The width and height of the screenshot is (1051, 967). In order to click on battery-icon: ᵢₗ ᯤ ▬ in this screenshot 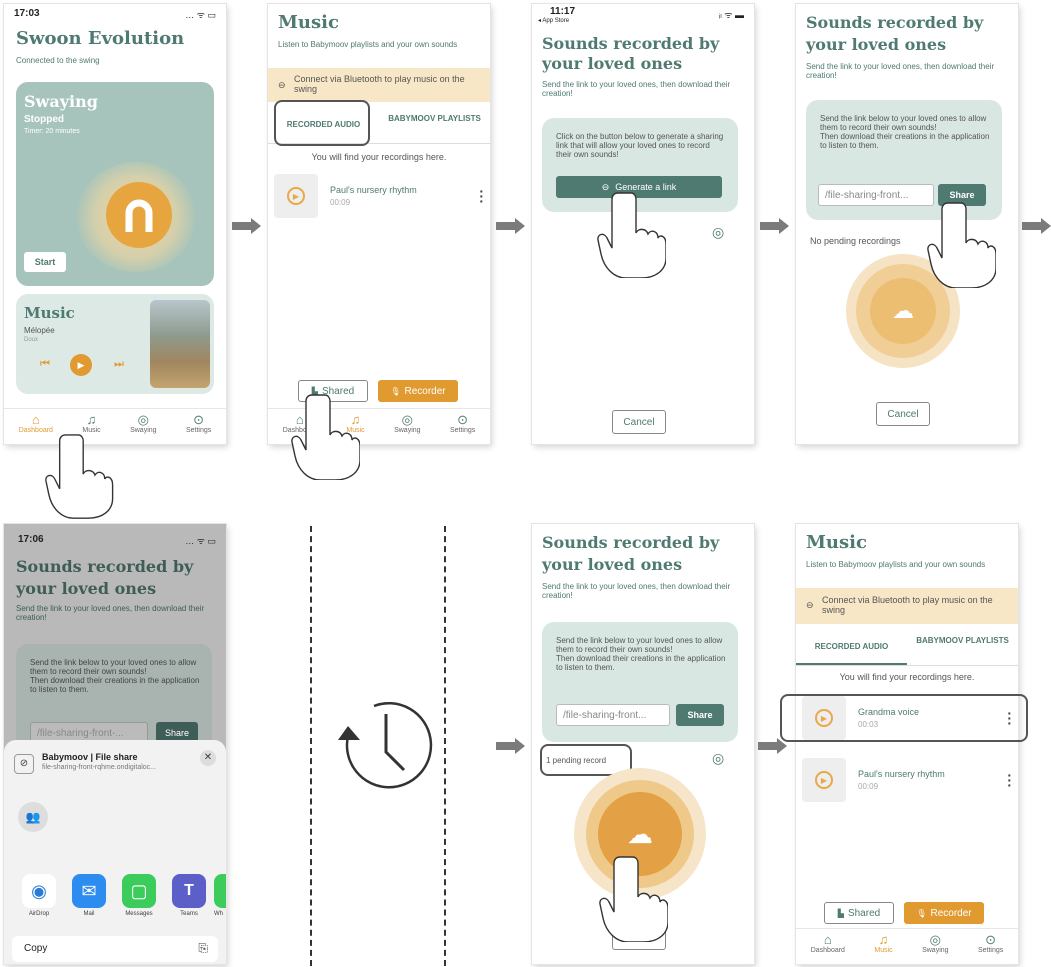, I will do `click(731, 15)`.